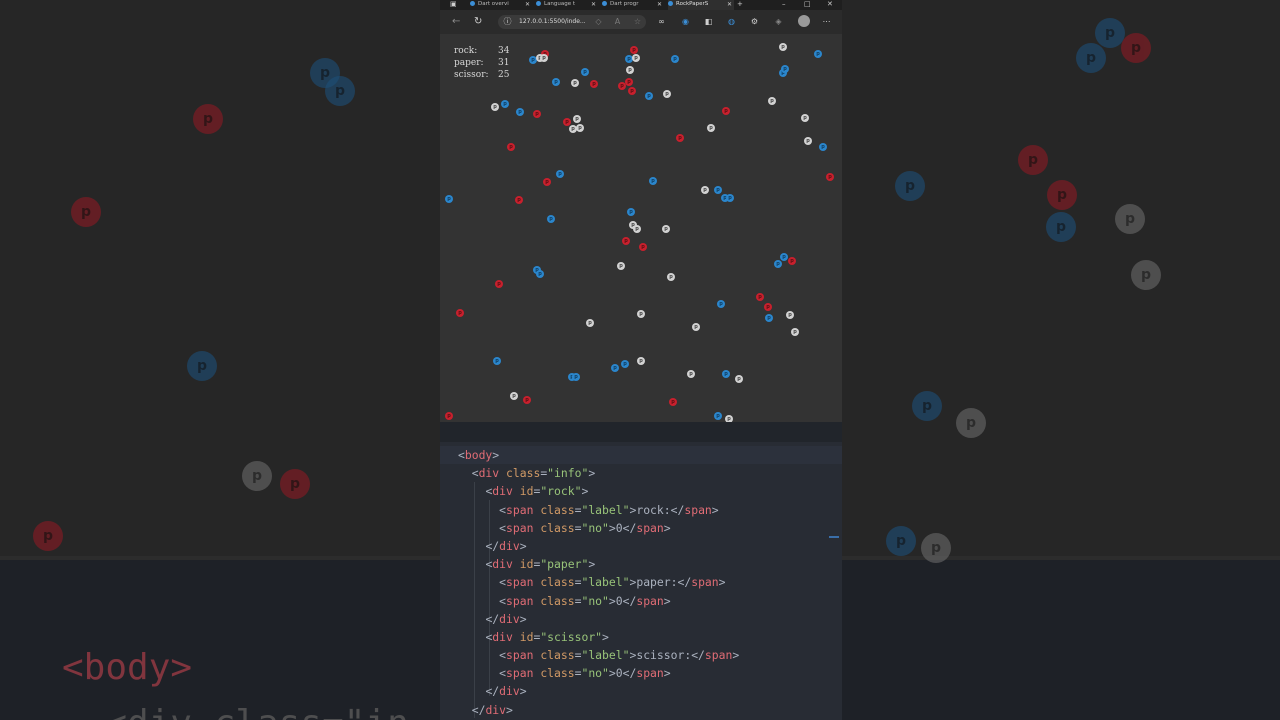 This screenshot has width=1280, height=720. I want to click on read-aloud-icon: A, so click(617, 21).